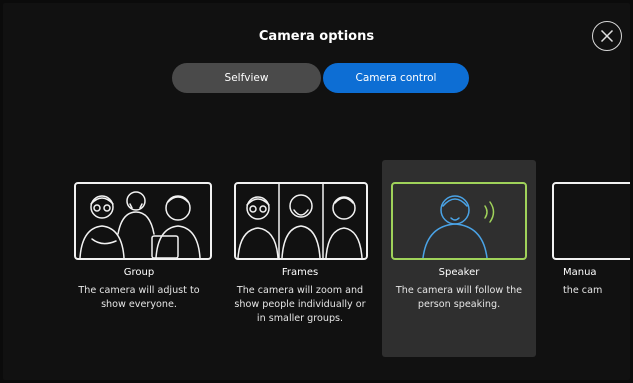  I want to click on speaker-illustration, so click(459, 221).